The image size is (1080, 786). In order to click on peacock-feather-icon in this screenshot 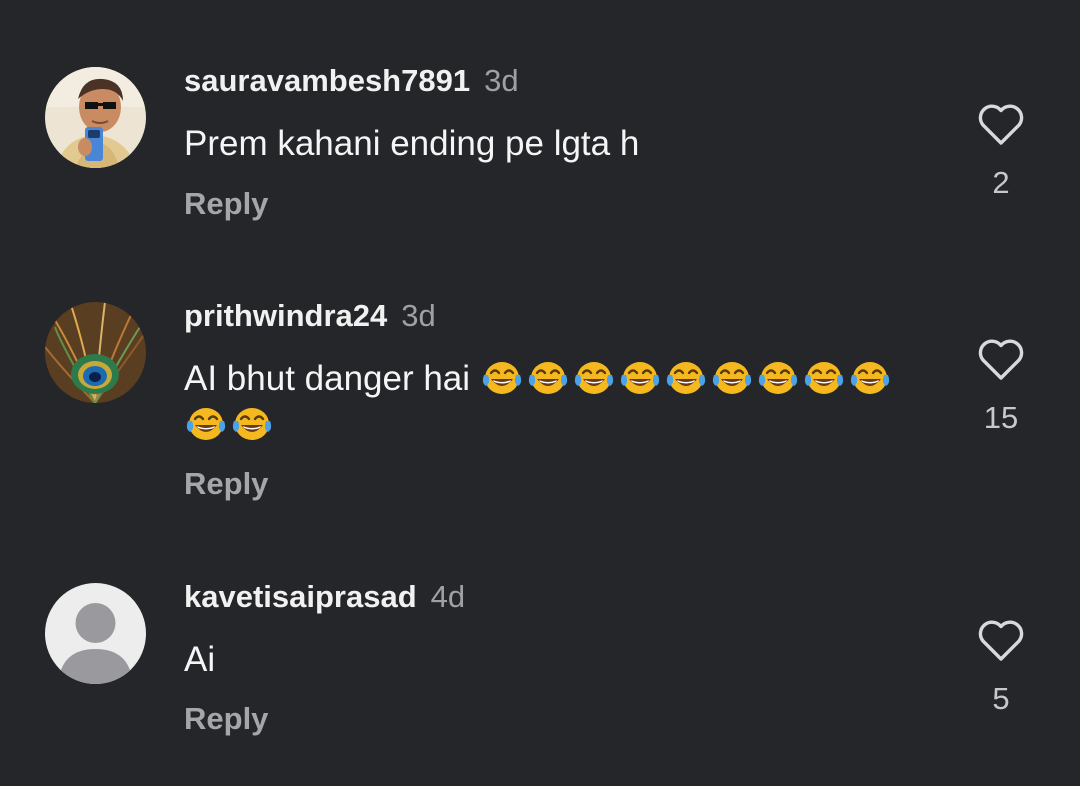, I will do `click(95, 352)`.